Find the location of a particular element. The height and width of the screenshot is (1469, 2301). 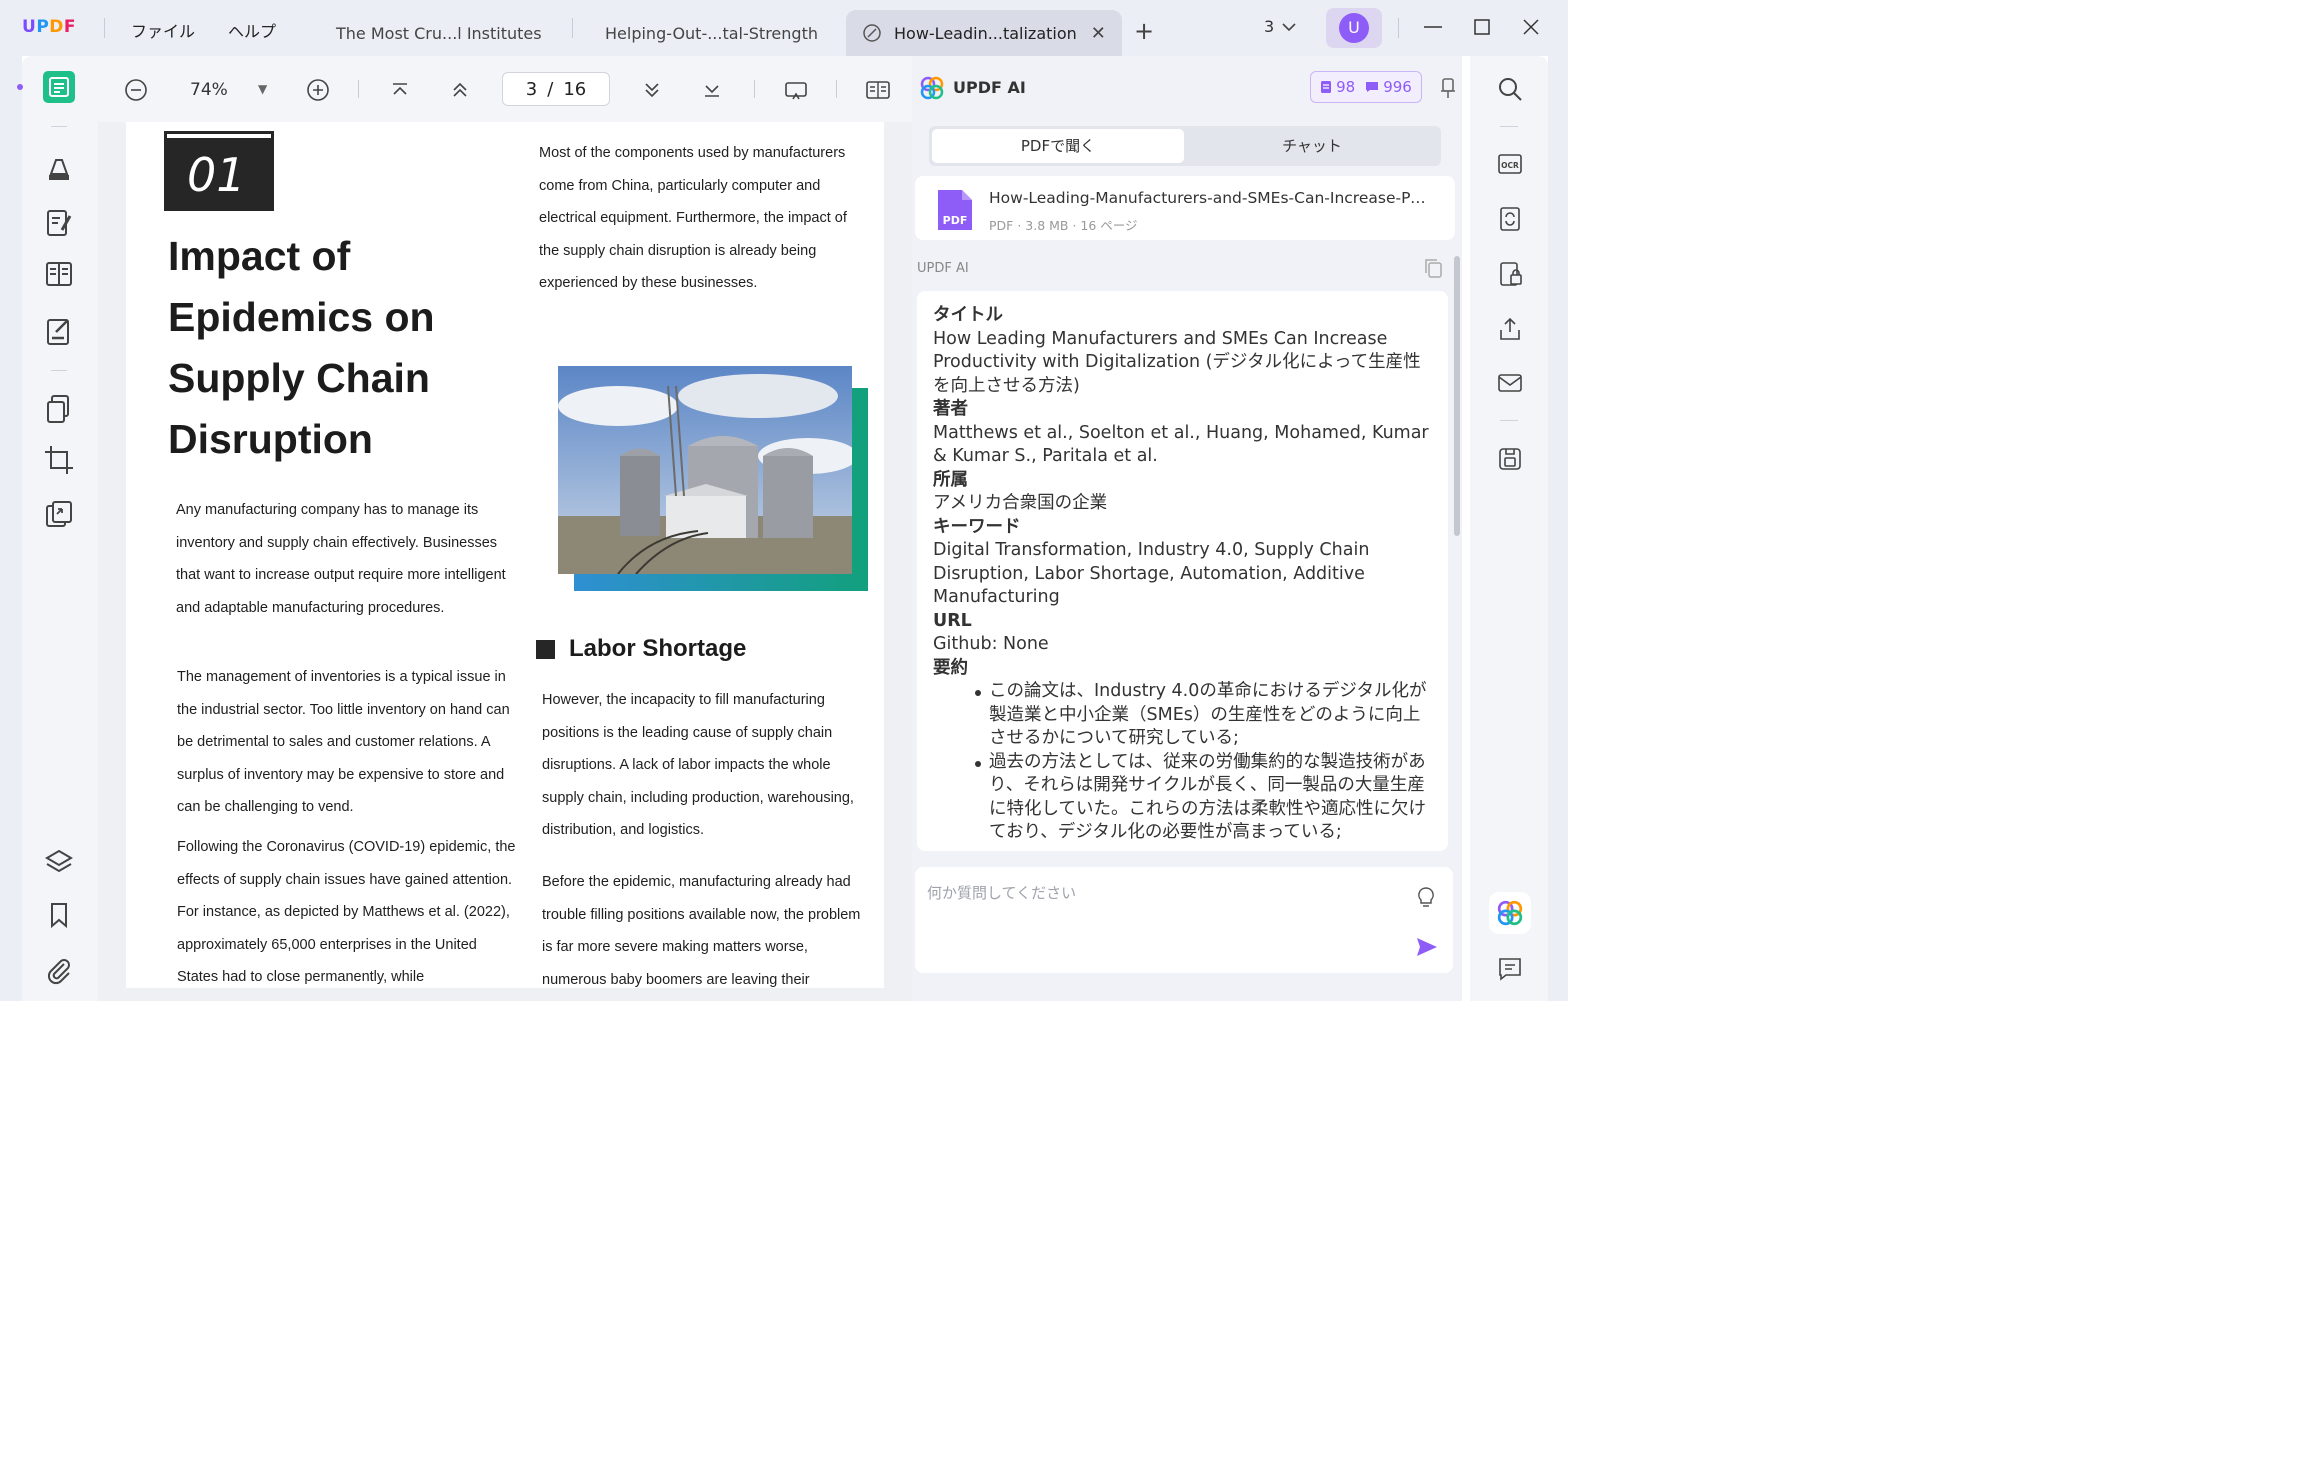

convert-pdf-icon is located at coordinates (1510, 219).